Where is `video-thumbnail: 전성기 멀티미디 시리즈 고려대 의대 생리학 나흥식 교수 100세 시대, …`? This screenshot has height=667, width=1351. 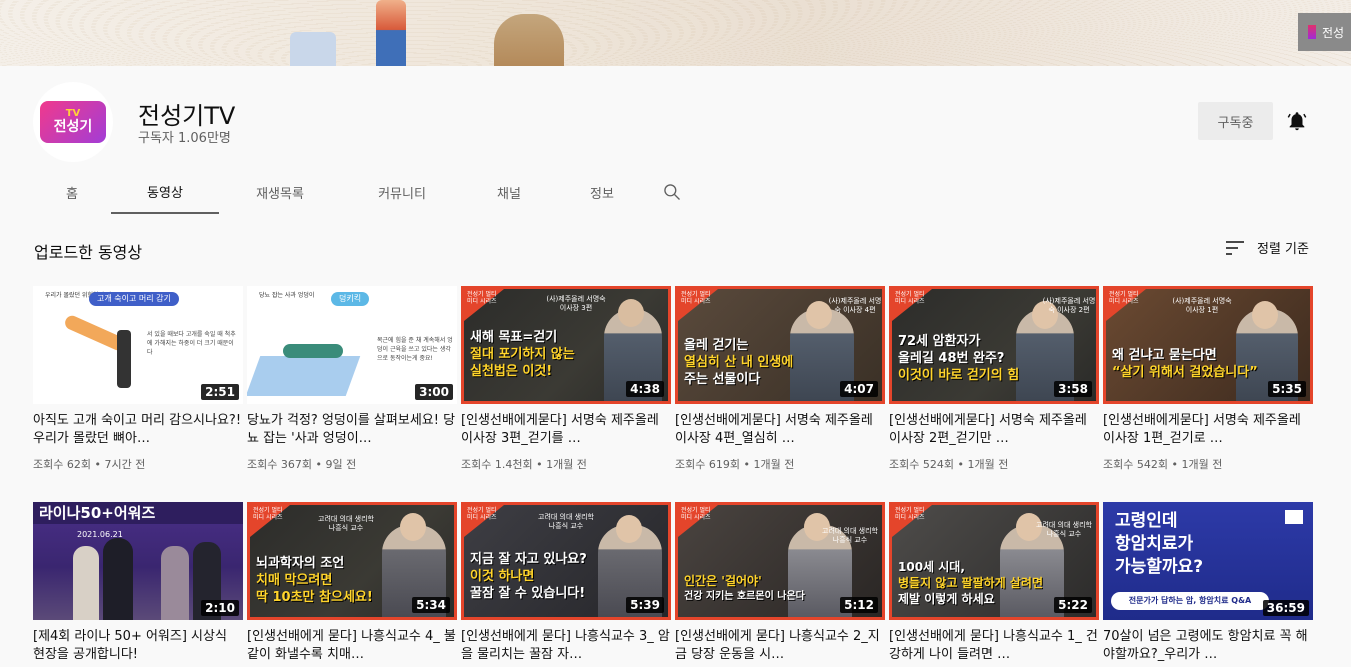
video-thumbnail: 전성기 멀티미디 시리즈 고려대 의대 생리학 나흥식 교수 100세 시대, … is located at coordinates (994, 561).